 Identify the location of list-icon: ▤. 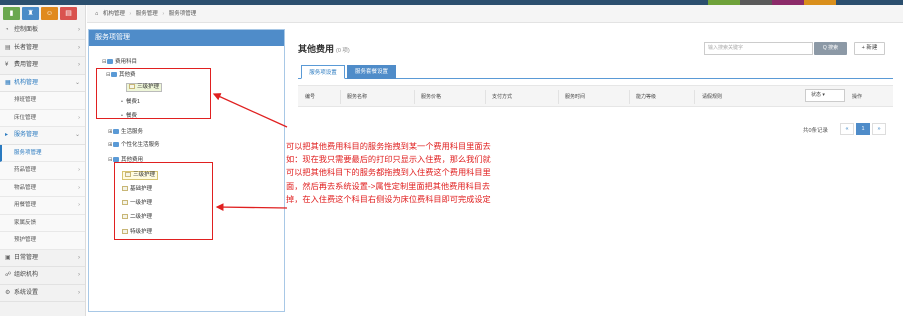
(8, 47).